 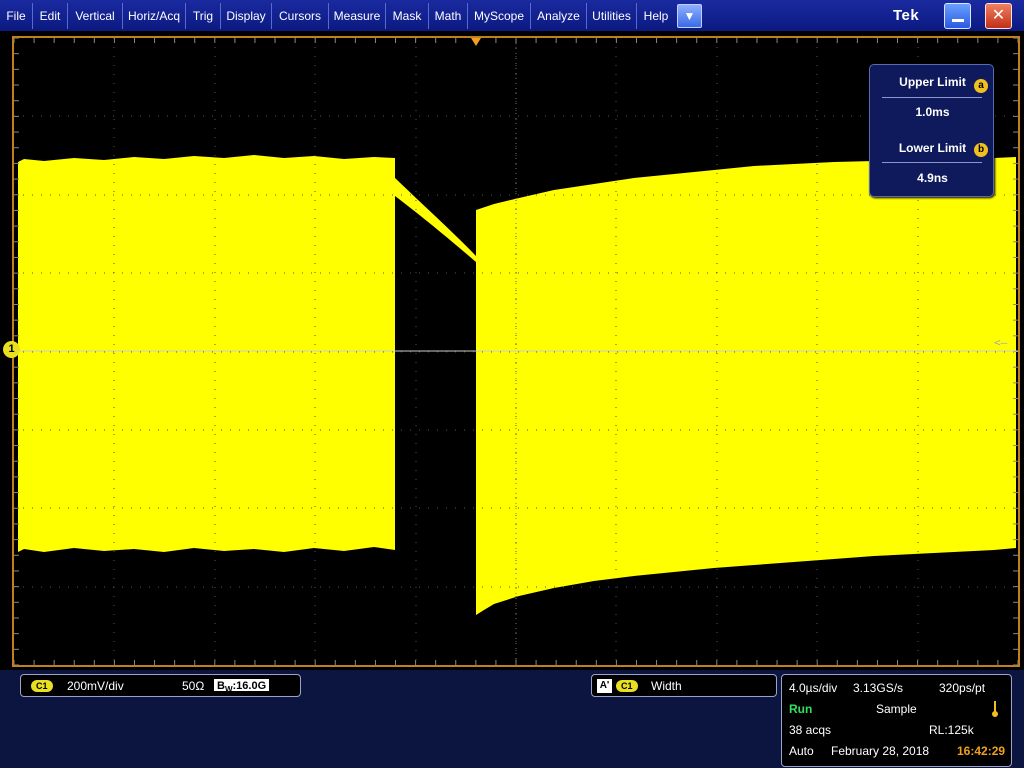 I want to click on input-impedance: 50Ω, so click(x=193, y=686).